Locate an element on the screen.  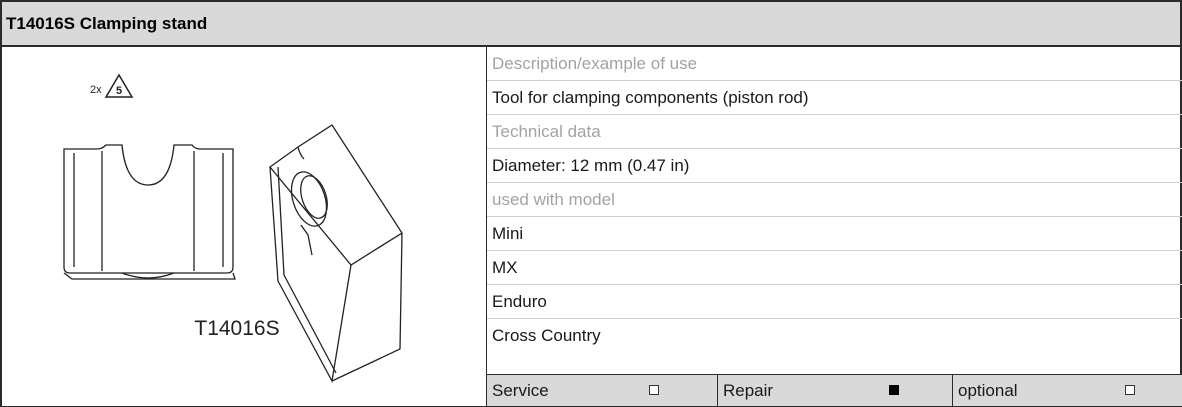
quantity-text: 2x is located at coordinates (96, 90).